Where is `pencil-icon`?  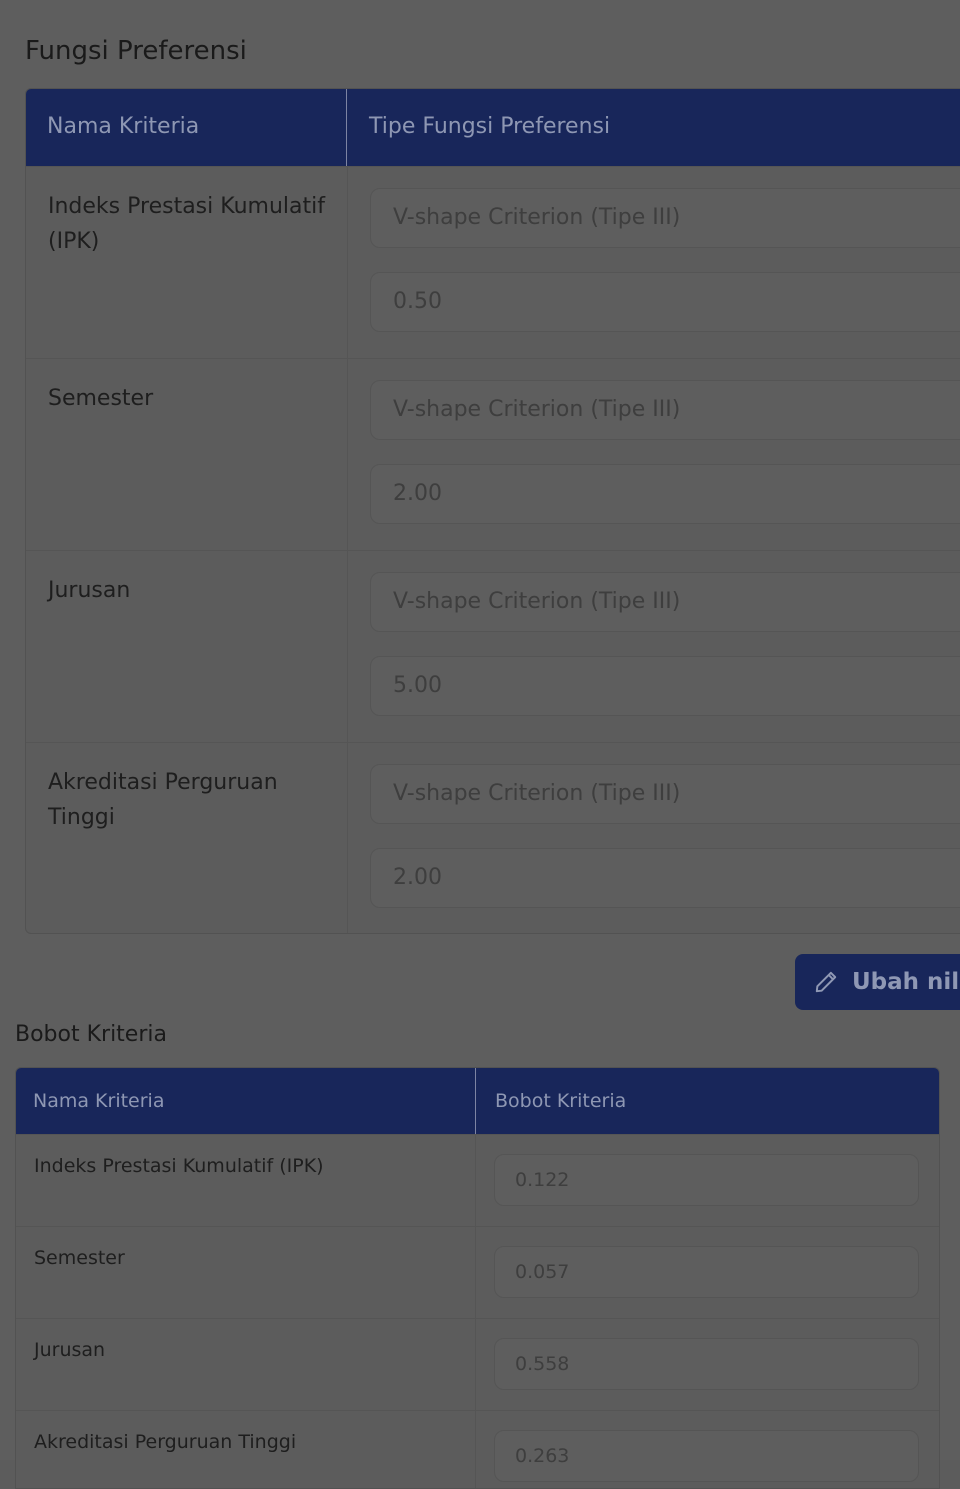 pencil-icon is located at coordinates (826, 982).